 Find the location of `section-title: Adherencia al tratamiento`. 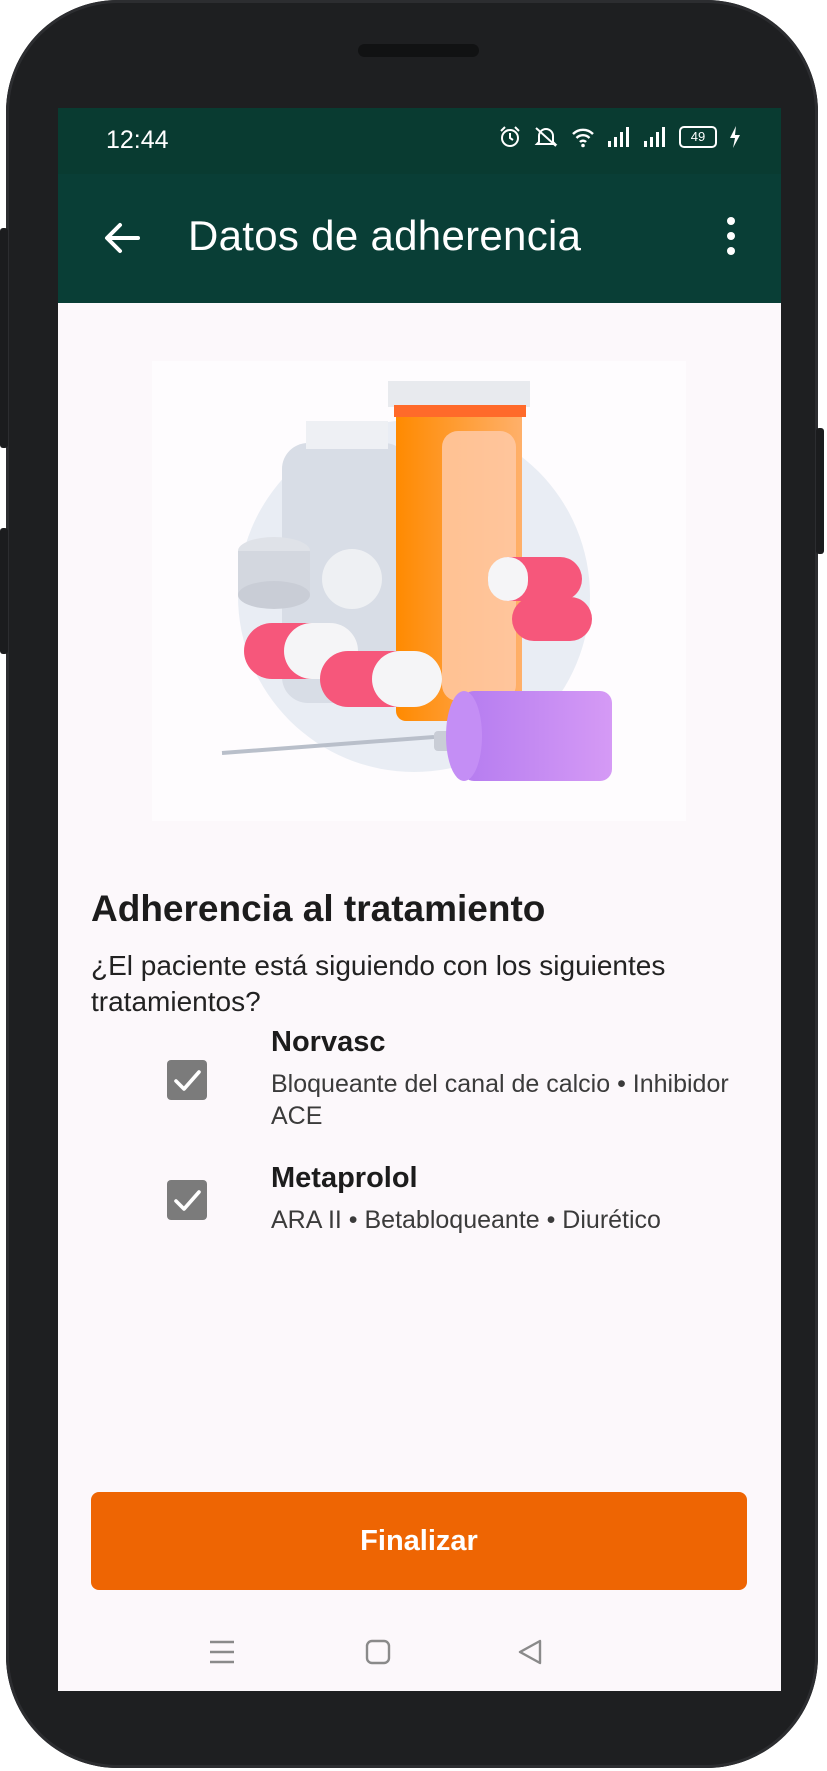

section-title: Adherencia al tratamiento is located at coordinates (318, 908).